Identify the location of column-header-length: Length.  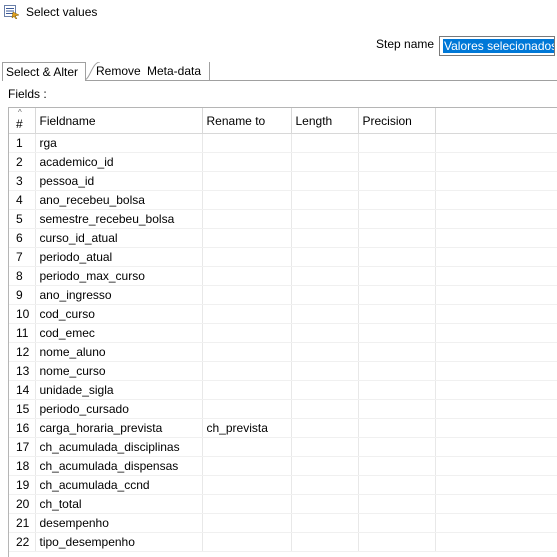
(325, 121).